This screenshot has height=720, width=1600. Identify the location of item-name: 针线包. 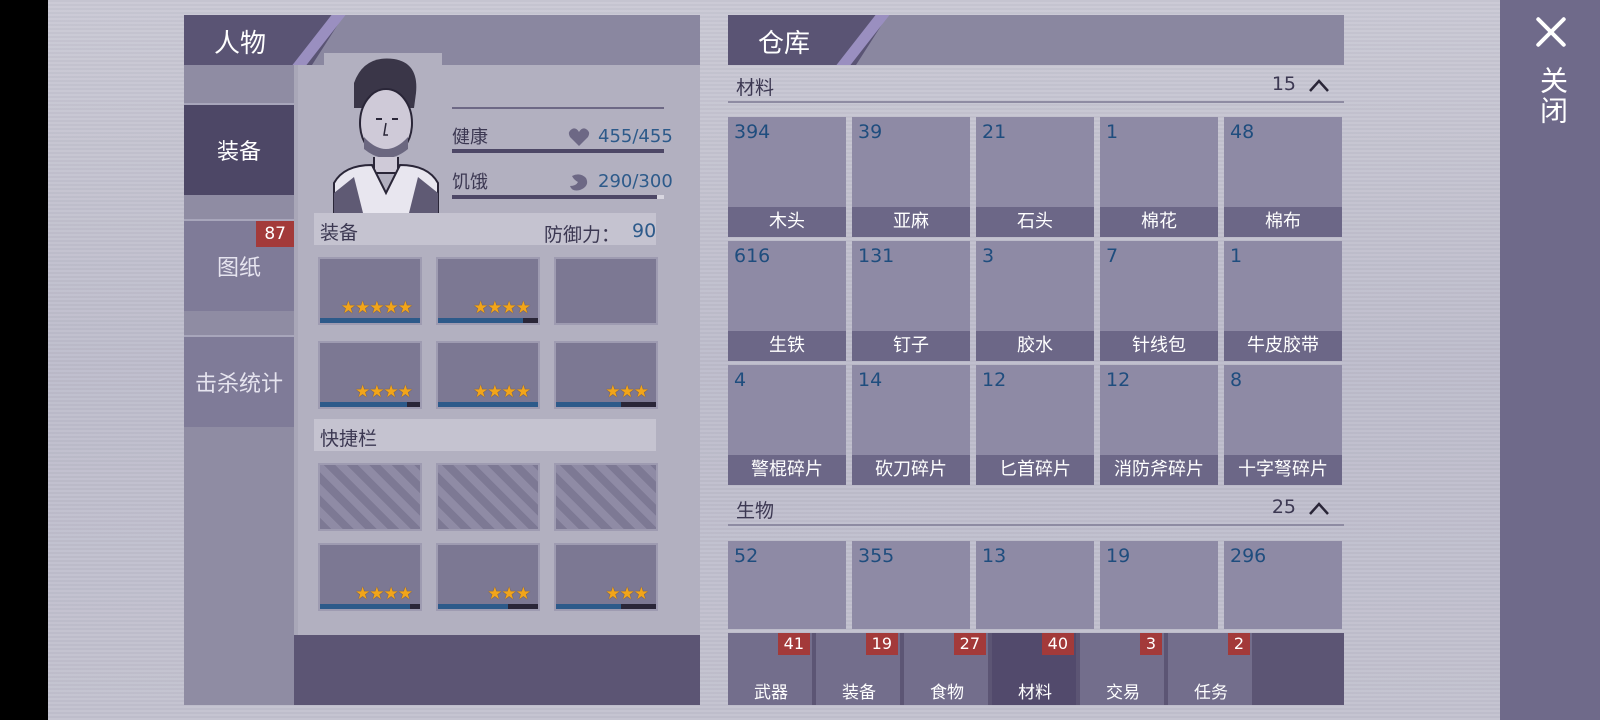
(1159, 346).